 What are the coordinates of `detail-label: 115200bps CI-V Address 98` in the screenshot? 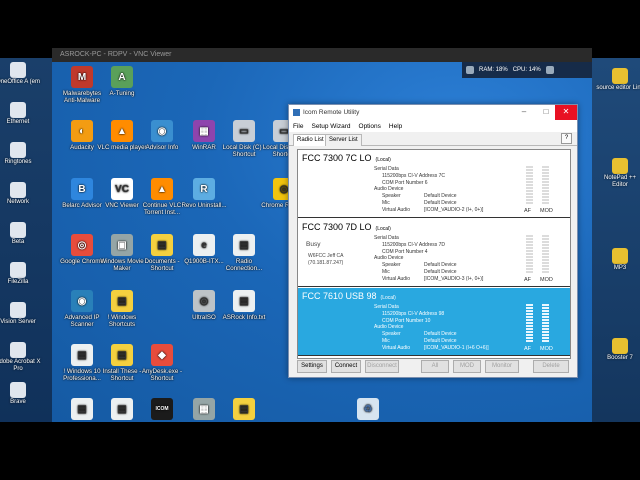 It's located at (413, 313).